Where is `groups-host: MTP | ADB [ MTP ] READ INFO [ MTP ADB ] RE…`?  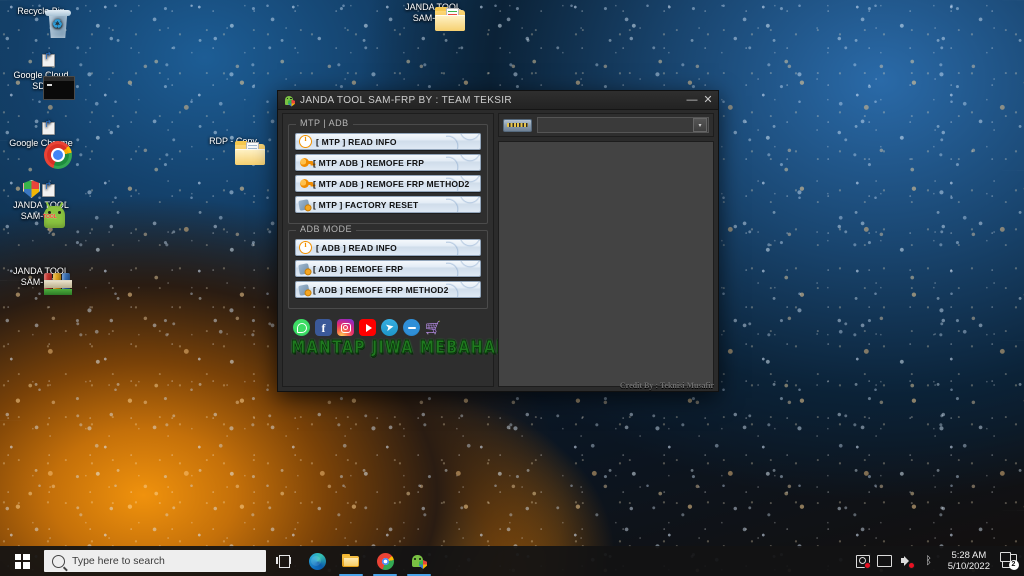
groups-host: MTP | ADB [ MTP ] READ INFO [ MTP ADB ] RE… is located at coordinates (388, 215).